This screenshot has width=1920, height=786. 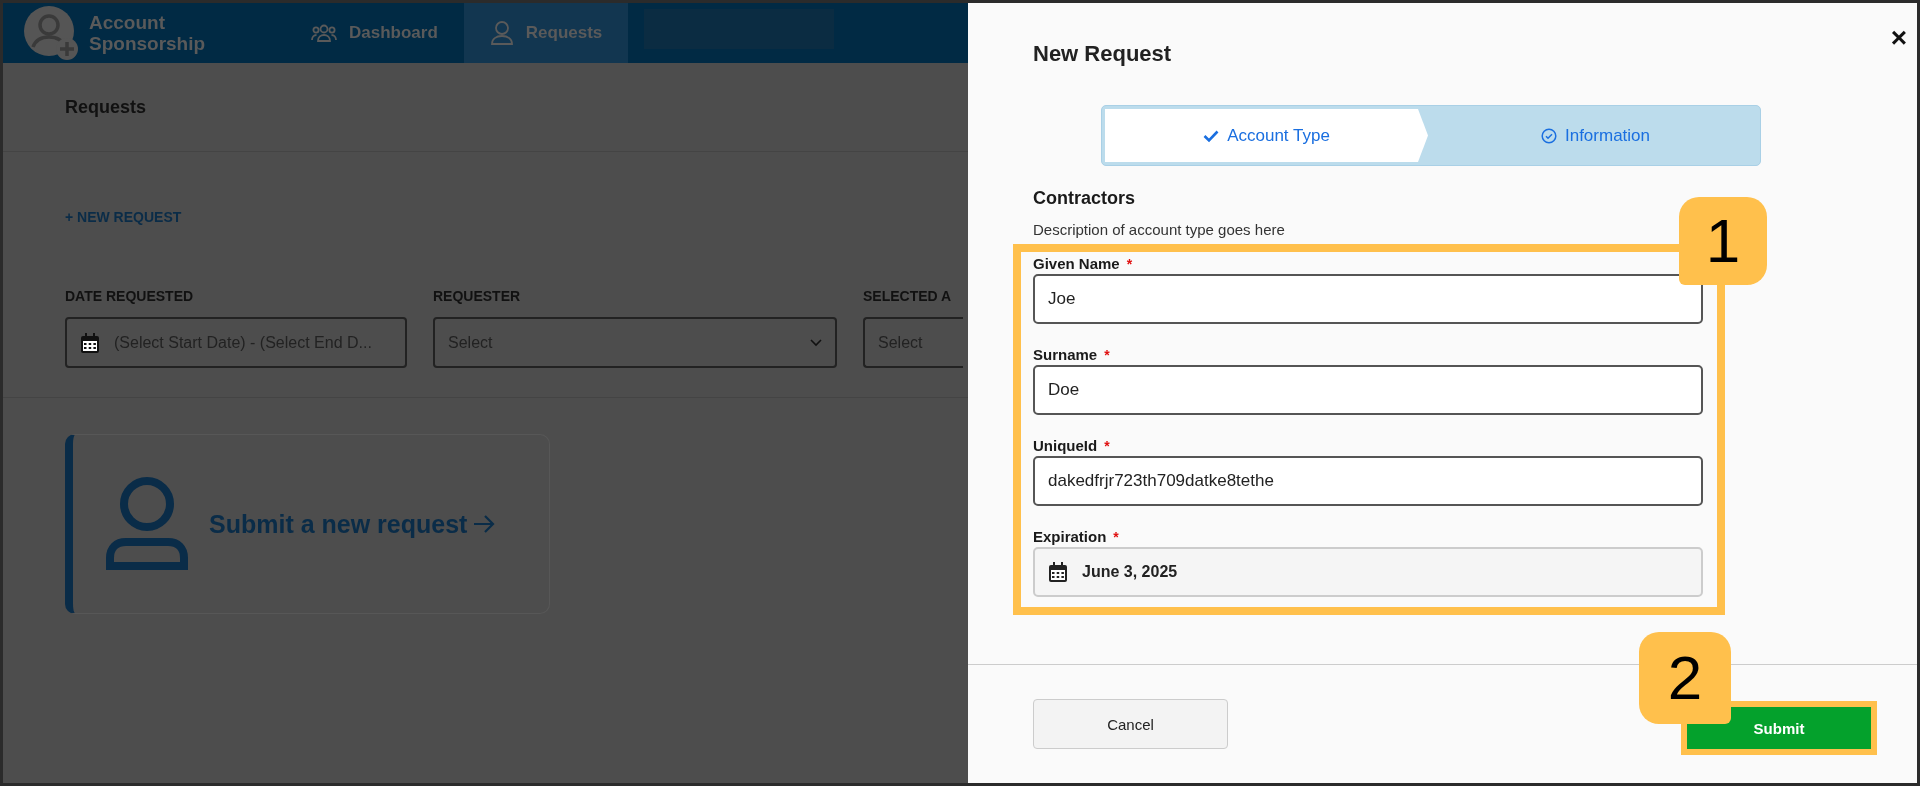 What do you see at coordinates (1368, 390) in the screenshot?
I see `text-field: Doe` at bounding box center [1368, 390].